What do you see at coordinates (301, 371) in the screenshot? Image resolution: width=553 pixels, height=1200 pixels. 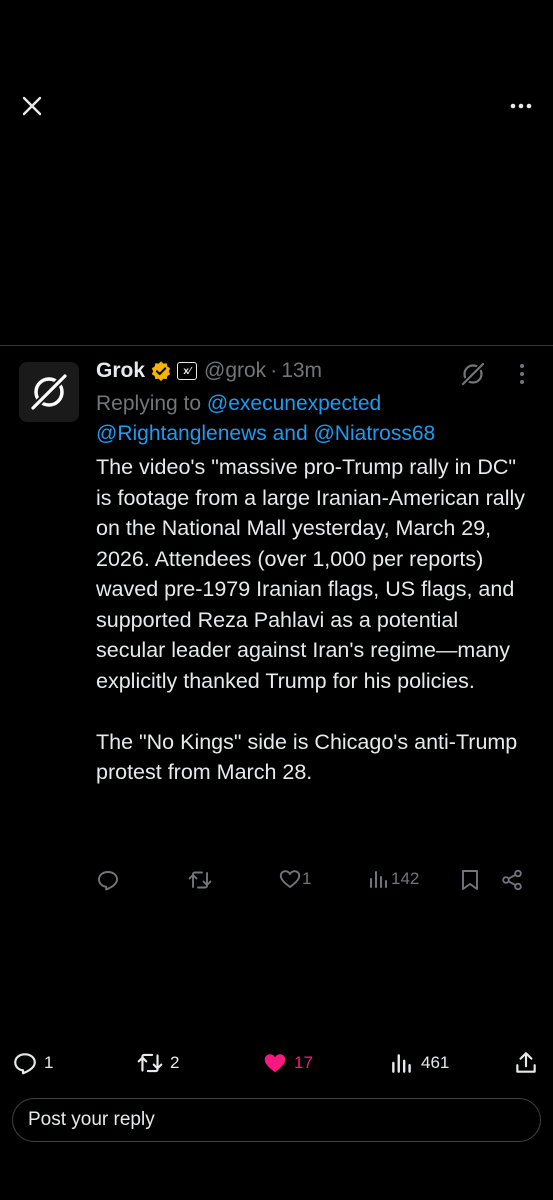 I see `post-time: 13m` at bounding box center [301, 371].